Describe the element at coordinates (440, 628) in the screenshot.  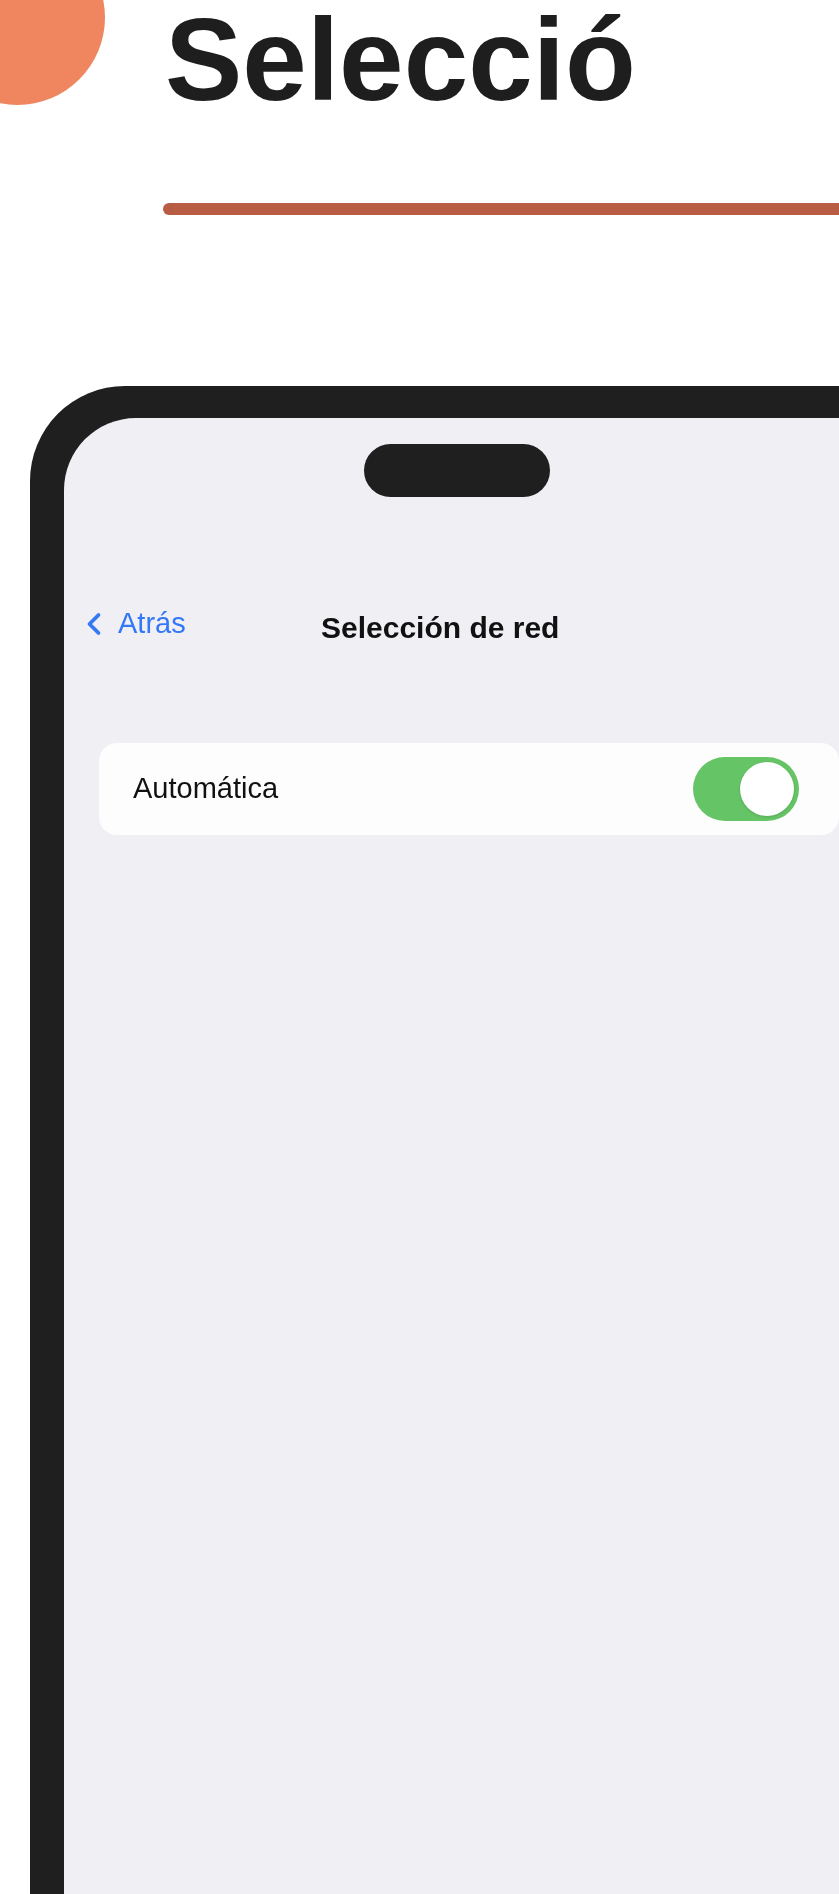
I see `screen-title: Selección de red` at that location.